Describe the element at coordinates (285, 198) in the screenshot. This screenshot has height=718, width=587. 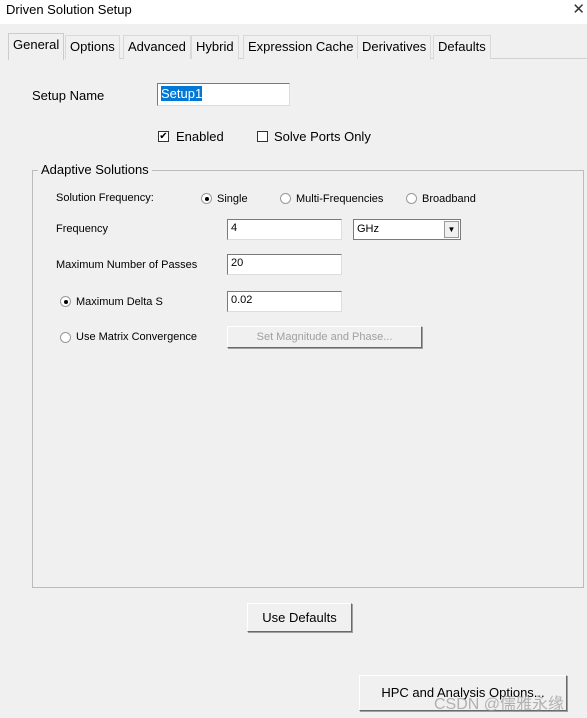
I see `multi-frequencies-radio` at that location.